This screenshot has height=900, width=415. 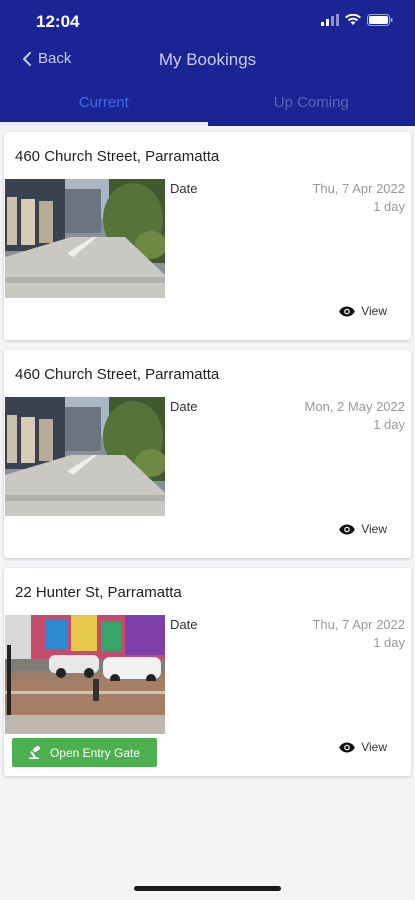 I want to click on tab-bar: Current Up Coming, so click(x=207, y=105).